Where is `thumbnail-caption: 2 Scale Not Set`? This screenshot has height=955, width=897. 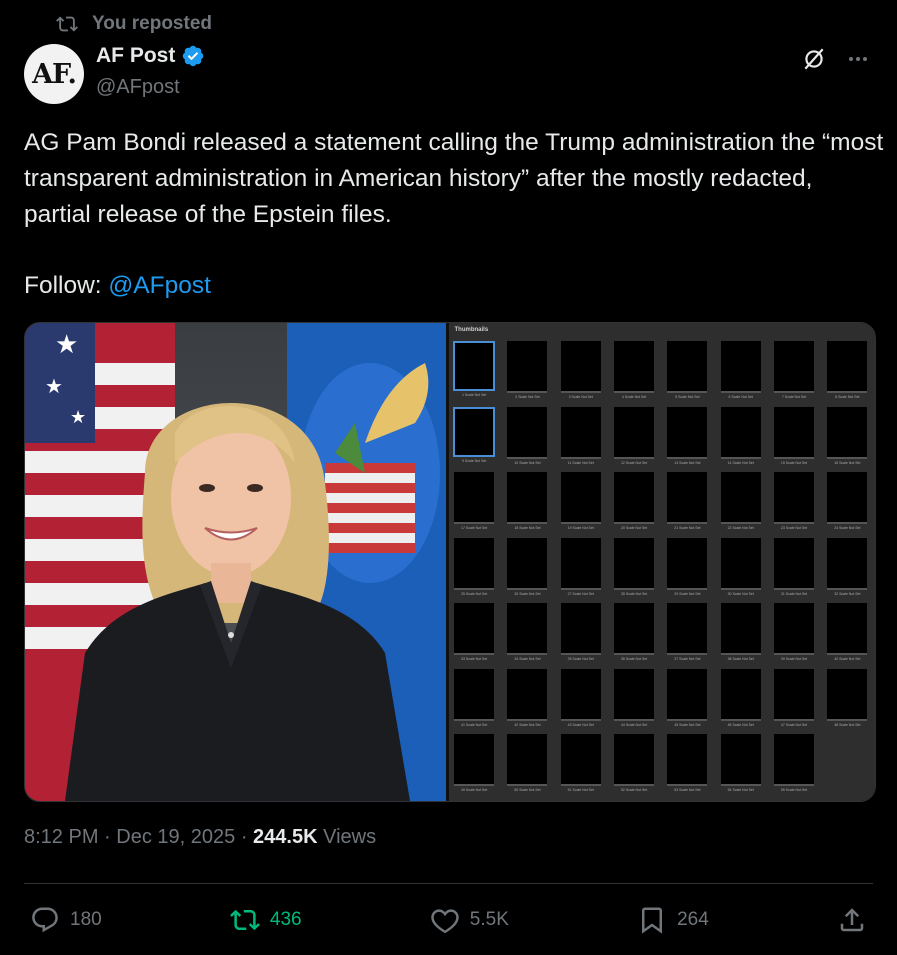
thumbnail-caption: 2 Scale Not Set is located at coordinates (527, 397).